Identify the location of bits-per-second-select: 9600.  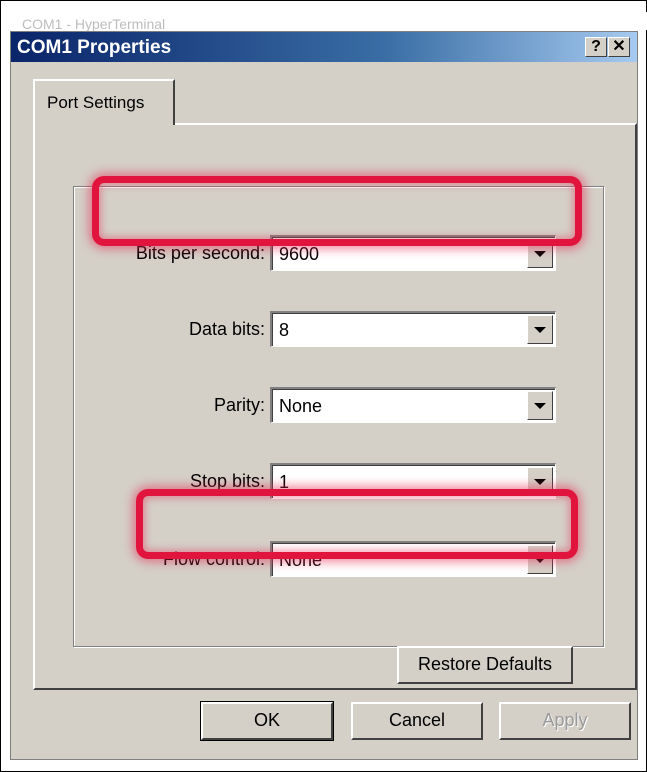
(413, 253).